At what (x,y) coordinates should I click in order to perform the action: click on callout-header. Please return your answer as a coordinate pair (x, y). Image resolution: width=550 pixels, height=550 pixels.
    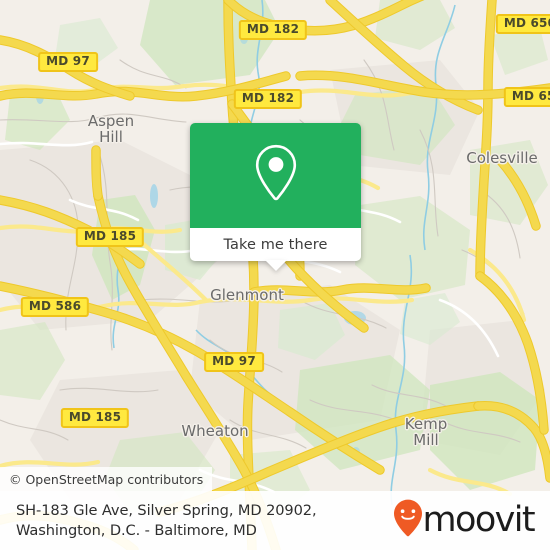
    Looking at the image, I should click on (275, 175).